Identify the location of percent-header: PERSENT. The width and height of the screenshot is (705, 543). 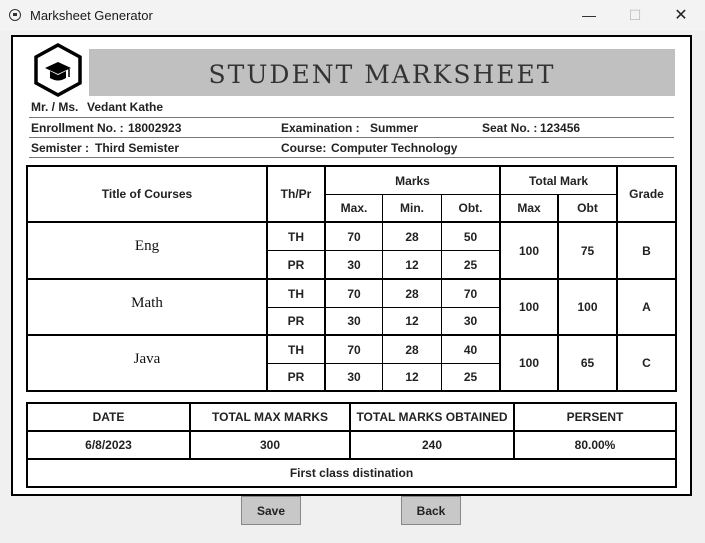
(595, 417).